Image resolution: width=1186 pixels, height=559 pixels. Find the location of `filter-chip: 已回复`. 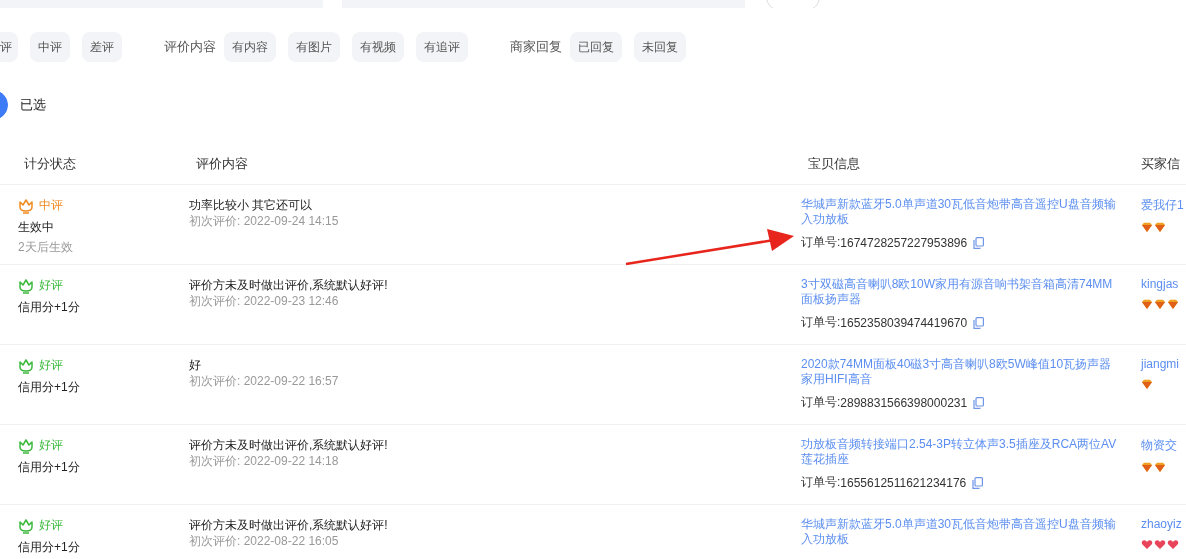

filter-chip: 已回复 is located at coordinates (596, 47).